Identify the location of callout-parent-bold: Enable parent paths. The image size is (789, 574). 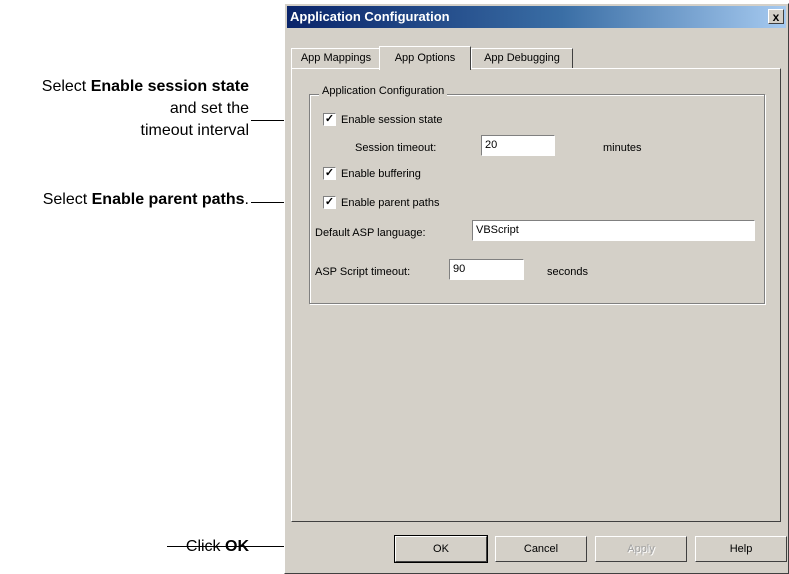
(168, 199).